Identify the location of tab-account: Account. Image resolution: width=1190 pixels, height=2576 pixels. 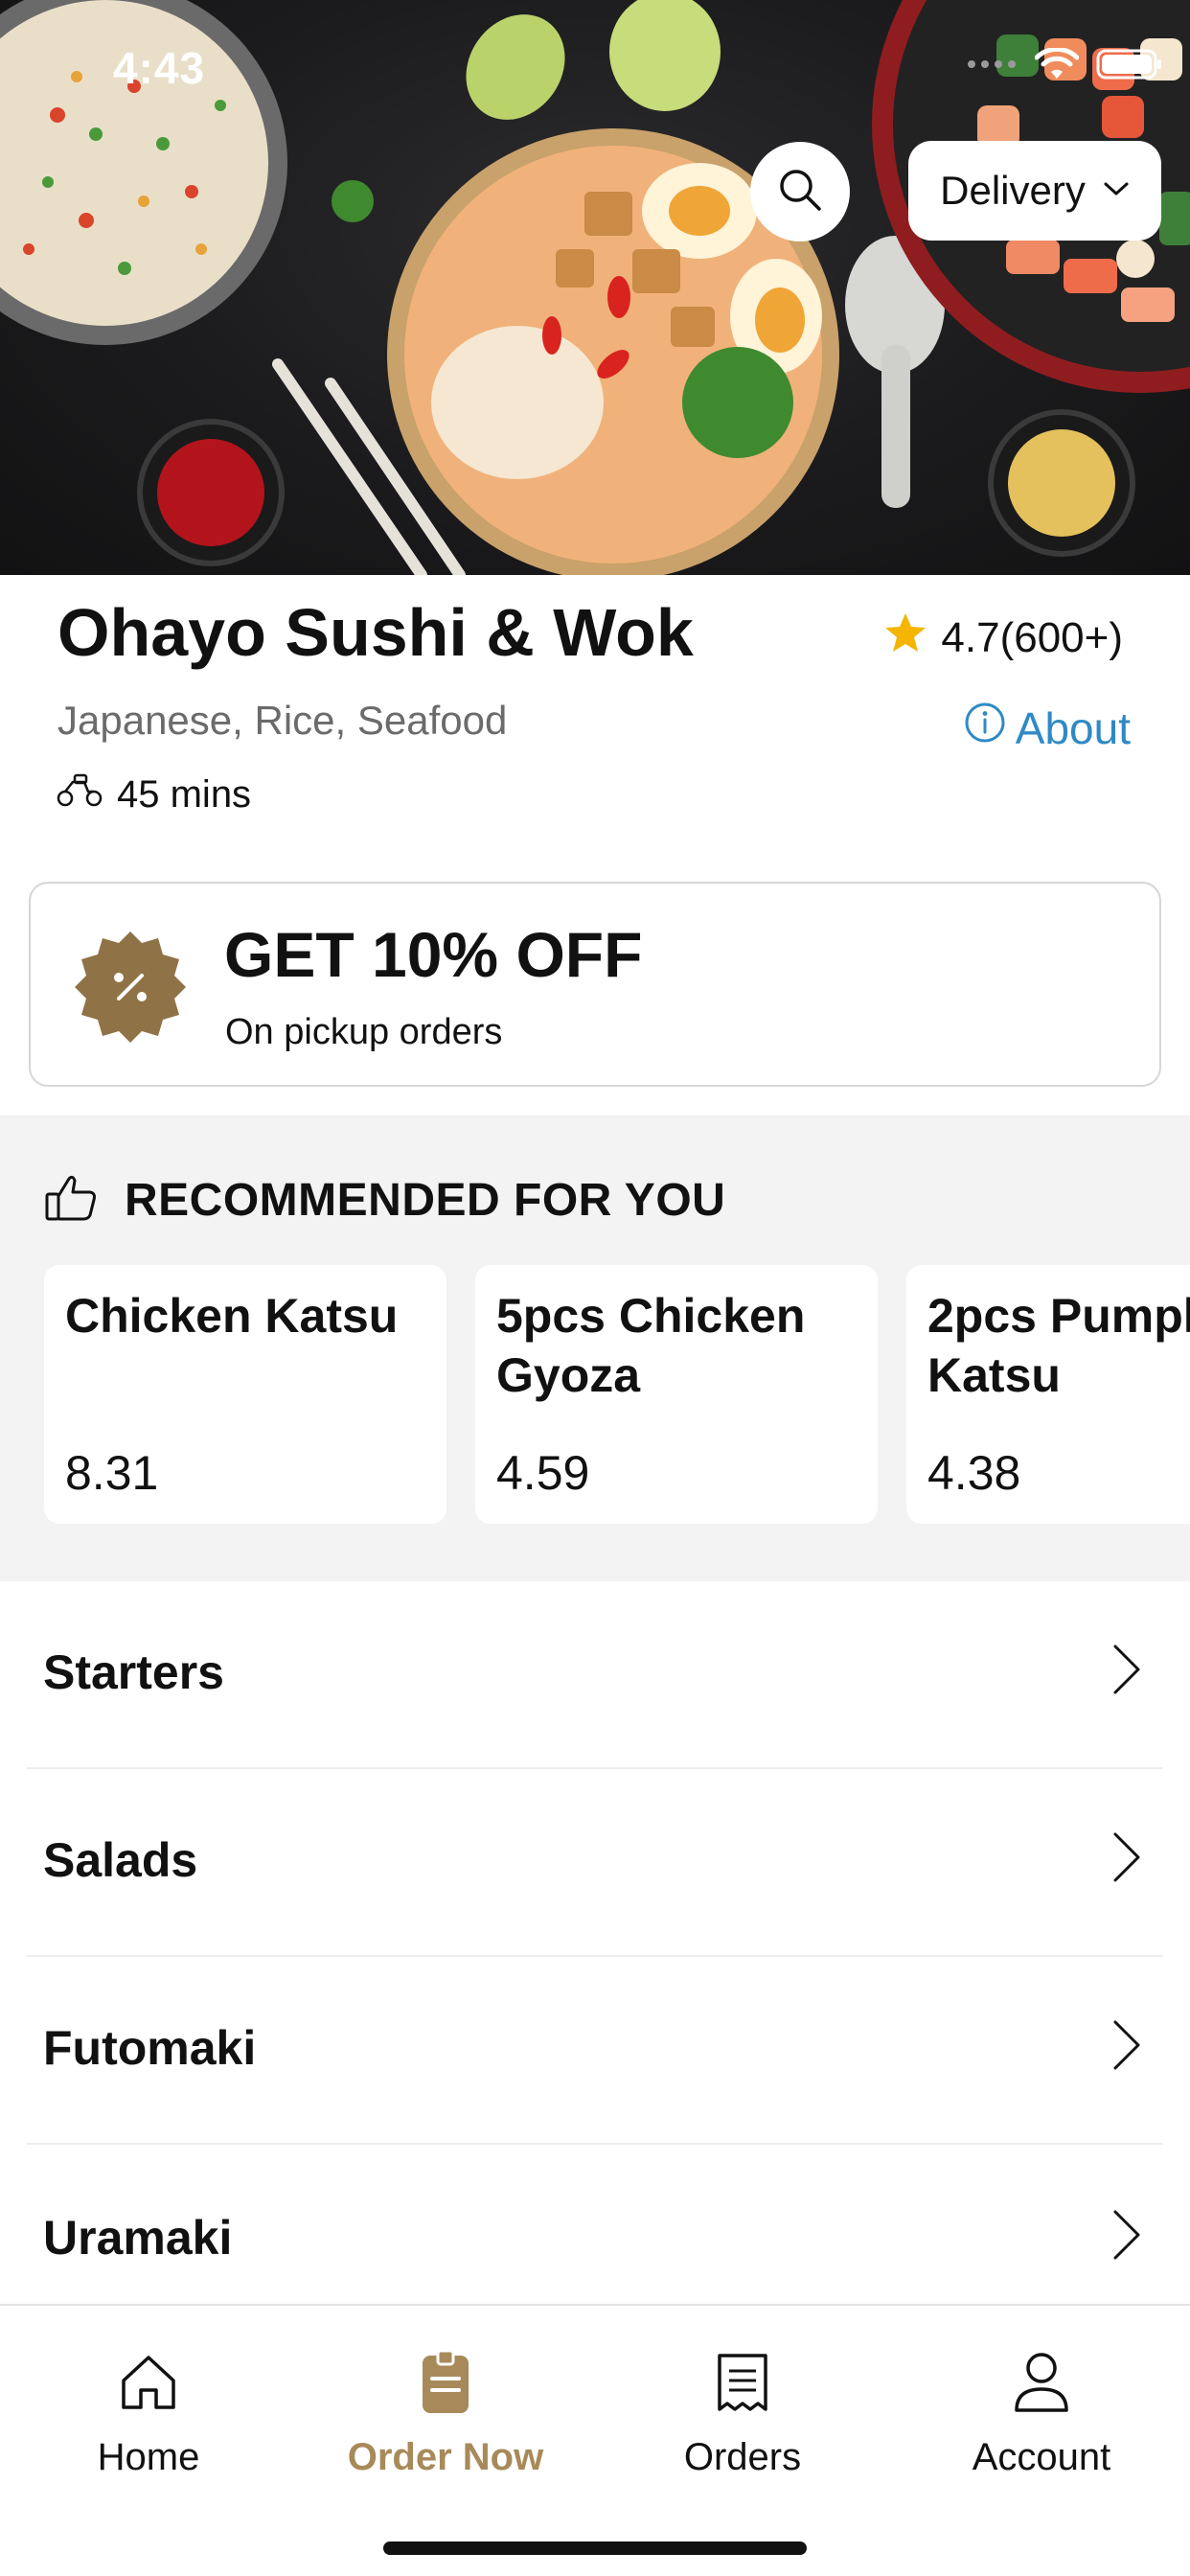
(1041, 2416).